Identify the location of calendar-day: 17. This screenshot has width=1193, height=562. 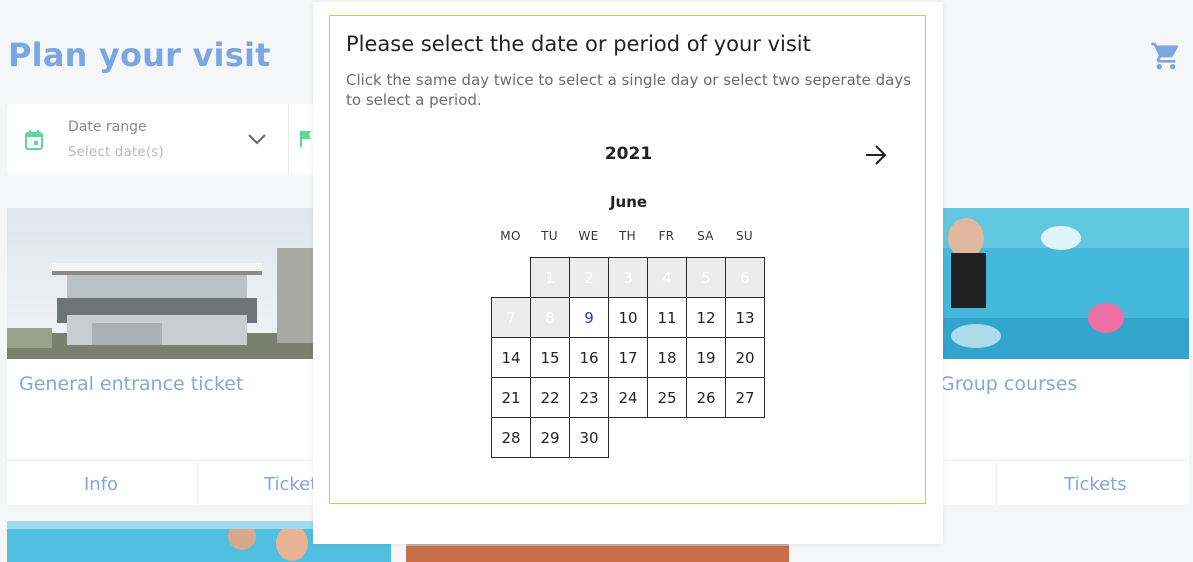
(628, 357).